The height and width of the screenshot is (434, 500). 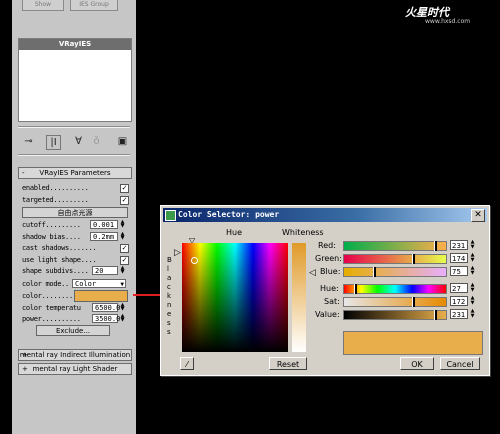 I want to click on color-temperature-input: 6500.0, so click(x=106, y=307).